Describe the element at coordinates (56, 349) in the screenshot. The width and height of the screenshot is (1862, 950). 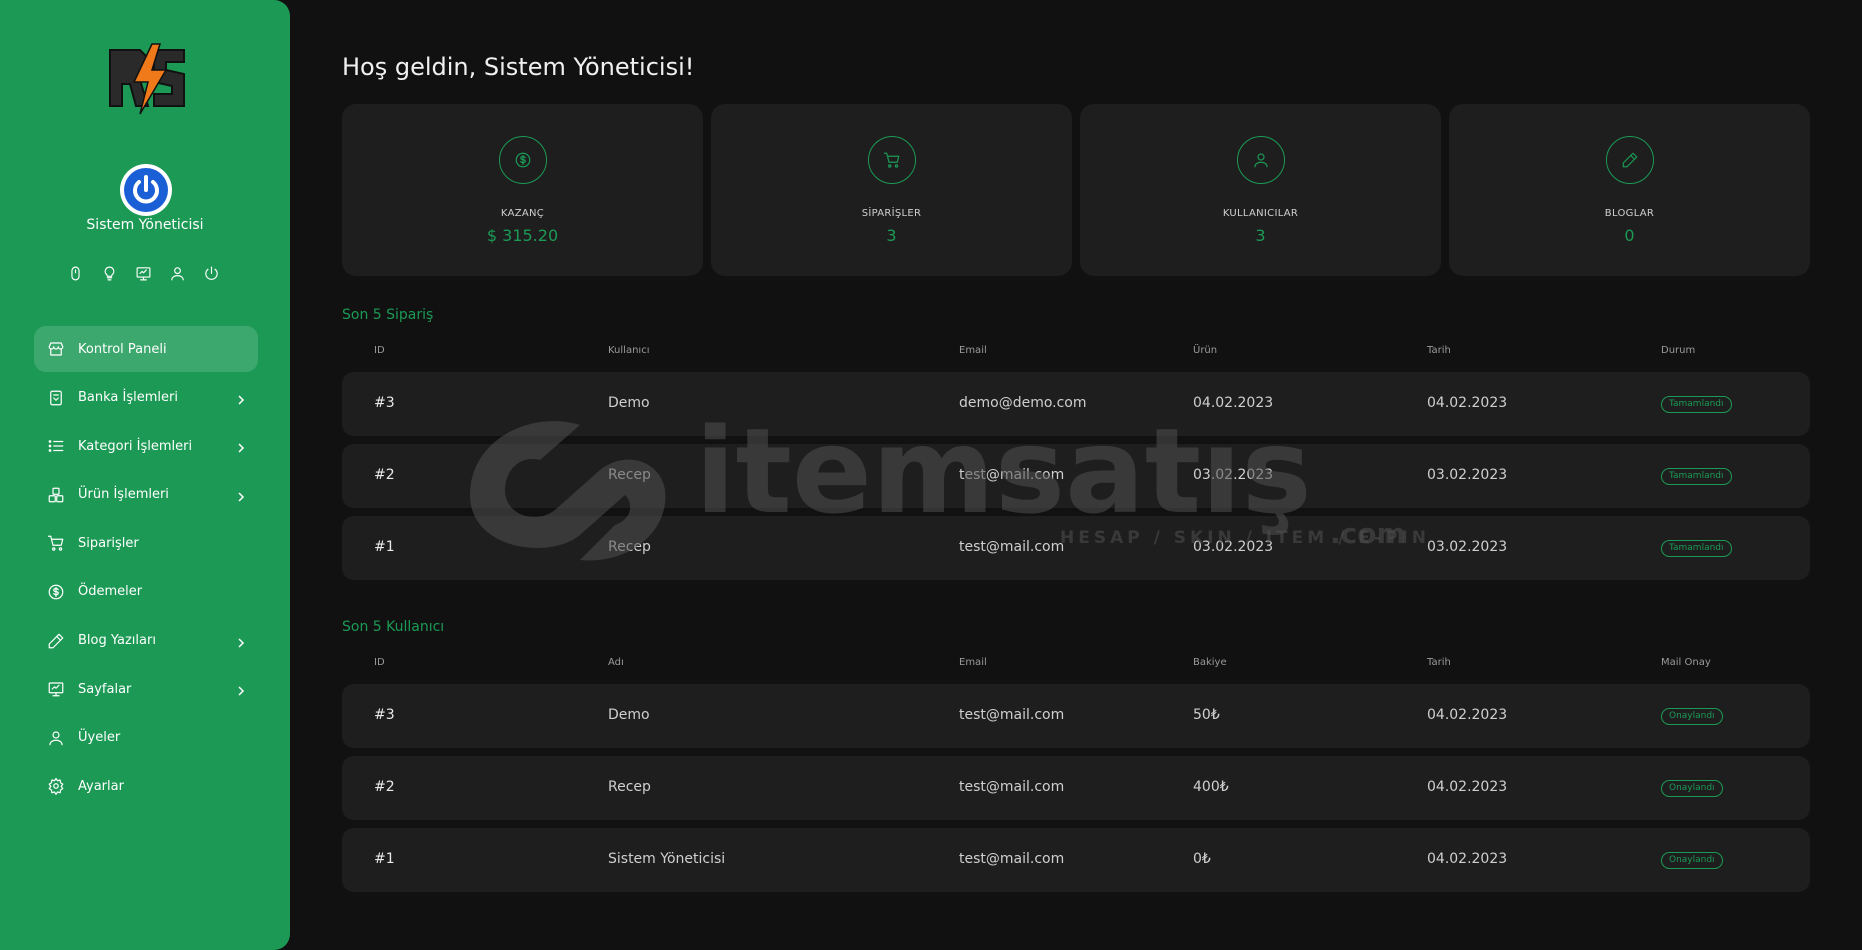
I see `store-icon` at that location.